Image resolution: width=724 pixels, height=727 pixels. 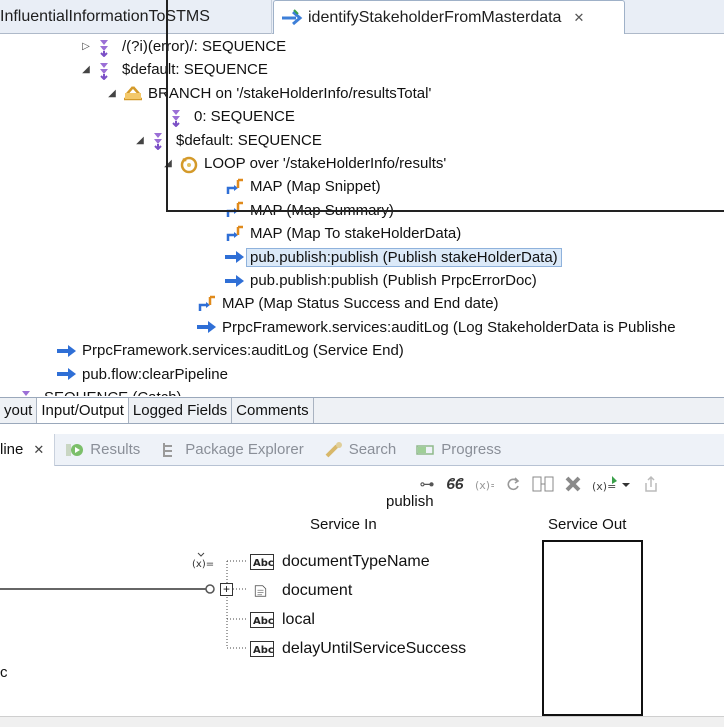 What do you see at coordinates (155, 374) in the screenshot?
I see `flow-step-label: pub.flow:clearPipeline` at bounding box center [155, 374].